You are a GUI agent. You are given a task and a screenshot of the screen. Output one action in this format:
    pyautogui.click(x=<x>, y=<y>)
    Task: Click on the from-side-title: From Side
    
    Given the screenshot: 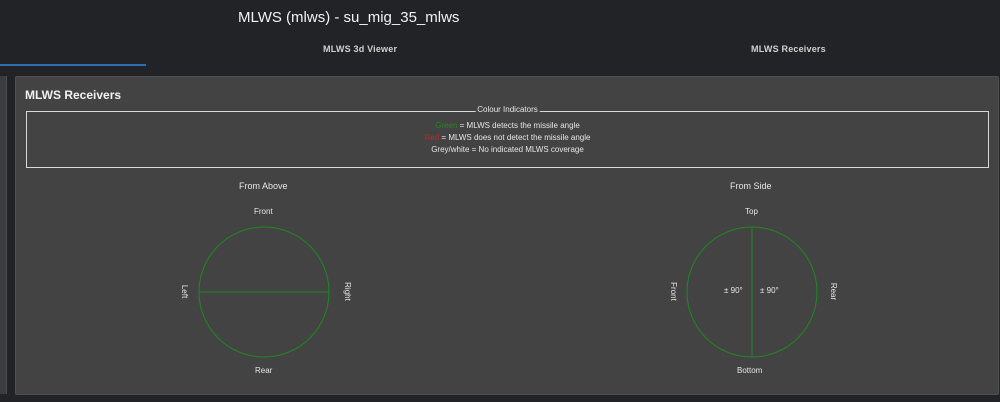 What is the action you would take?
    pyautogui.click(x=751, y=186)
    